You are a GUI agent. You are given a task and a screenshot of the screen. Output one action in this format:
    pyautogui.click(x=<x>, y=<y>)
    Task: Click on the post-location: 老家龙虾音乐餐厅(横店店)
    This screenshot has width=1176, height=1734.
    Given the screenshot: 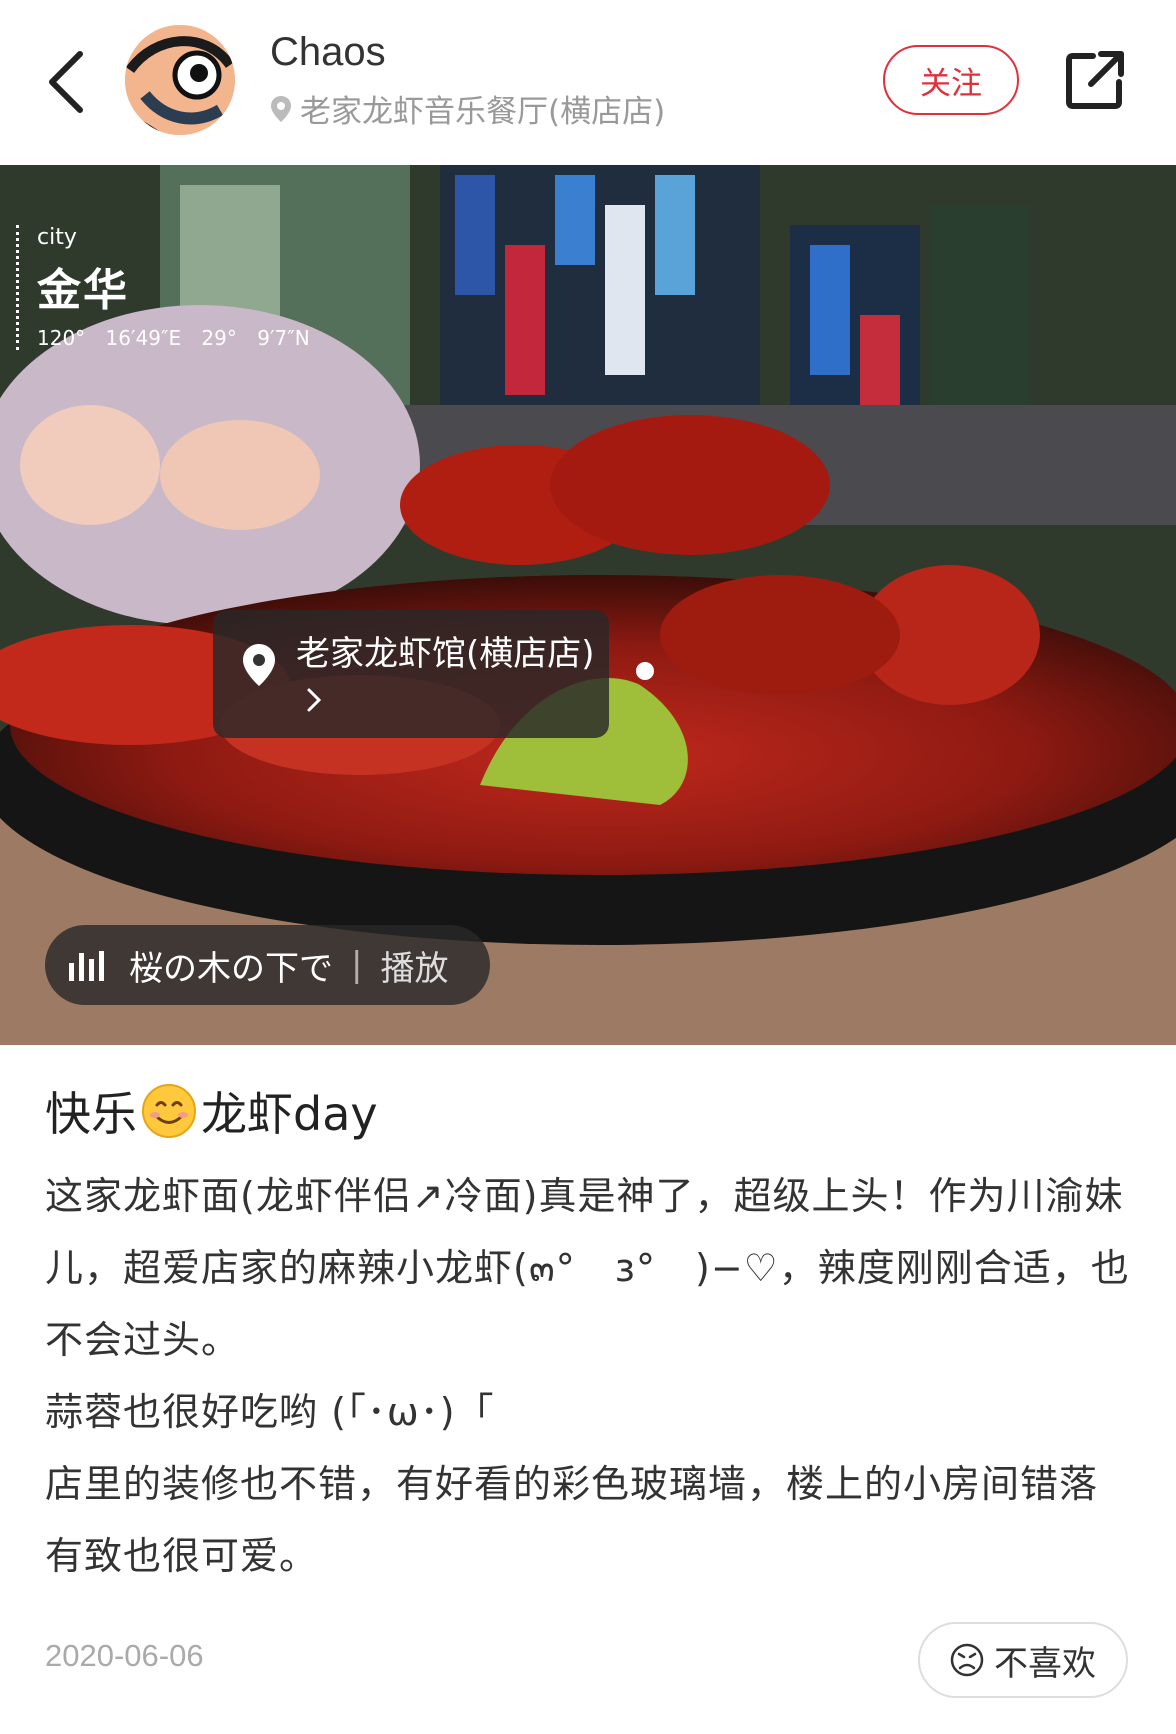 What is the action you would take?
    pyautogui.click(x=467, y=108)
    